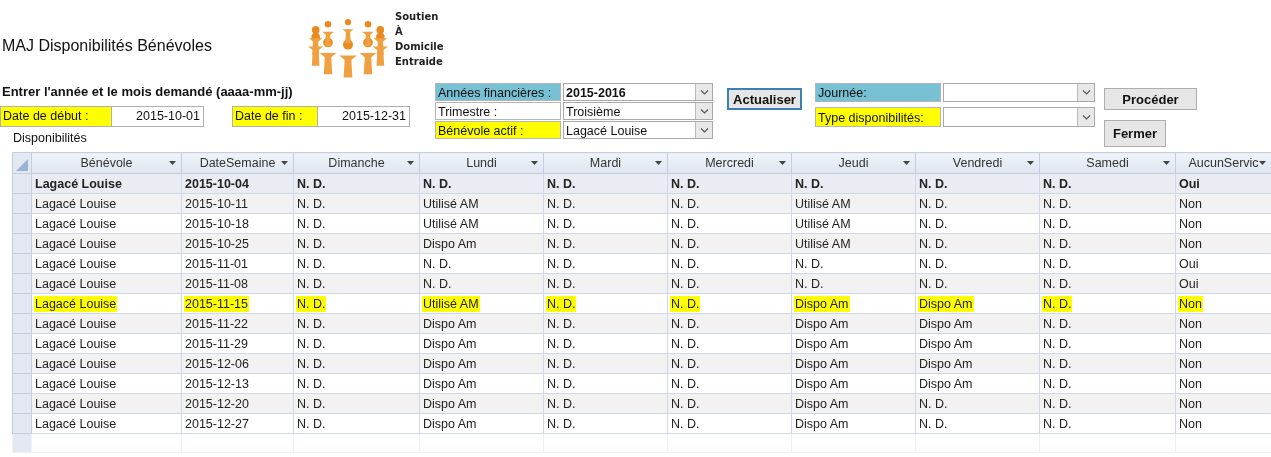  I want to click on refresh-button: Actualiser, so click(764, 99).